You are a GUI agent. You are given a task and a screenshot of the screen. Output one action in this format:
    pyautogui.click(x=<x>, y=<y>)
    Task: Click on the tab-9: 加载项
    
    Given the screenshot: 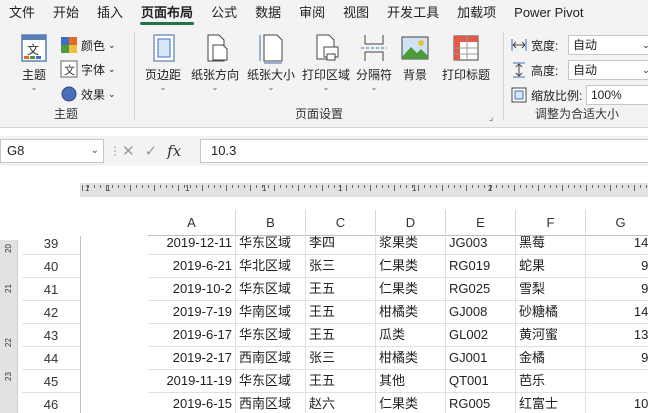 What is the action you would take?
    pyautogui.click(x=476, y=13)
    